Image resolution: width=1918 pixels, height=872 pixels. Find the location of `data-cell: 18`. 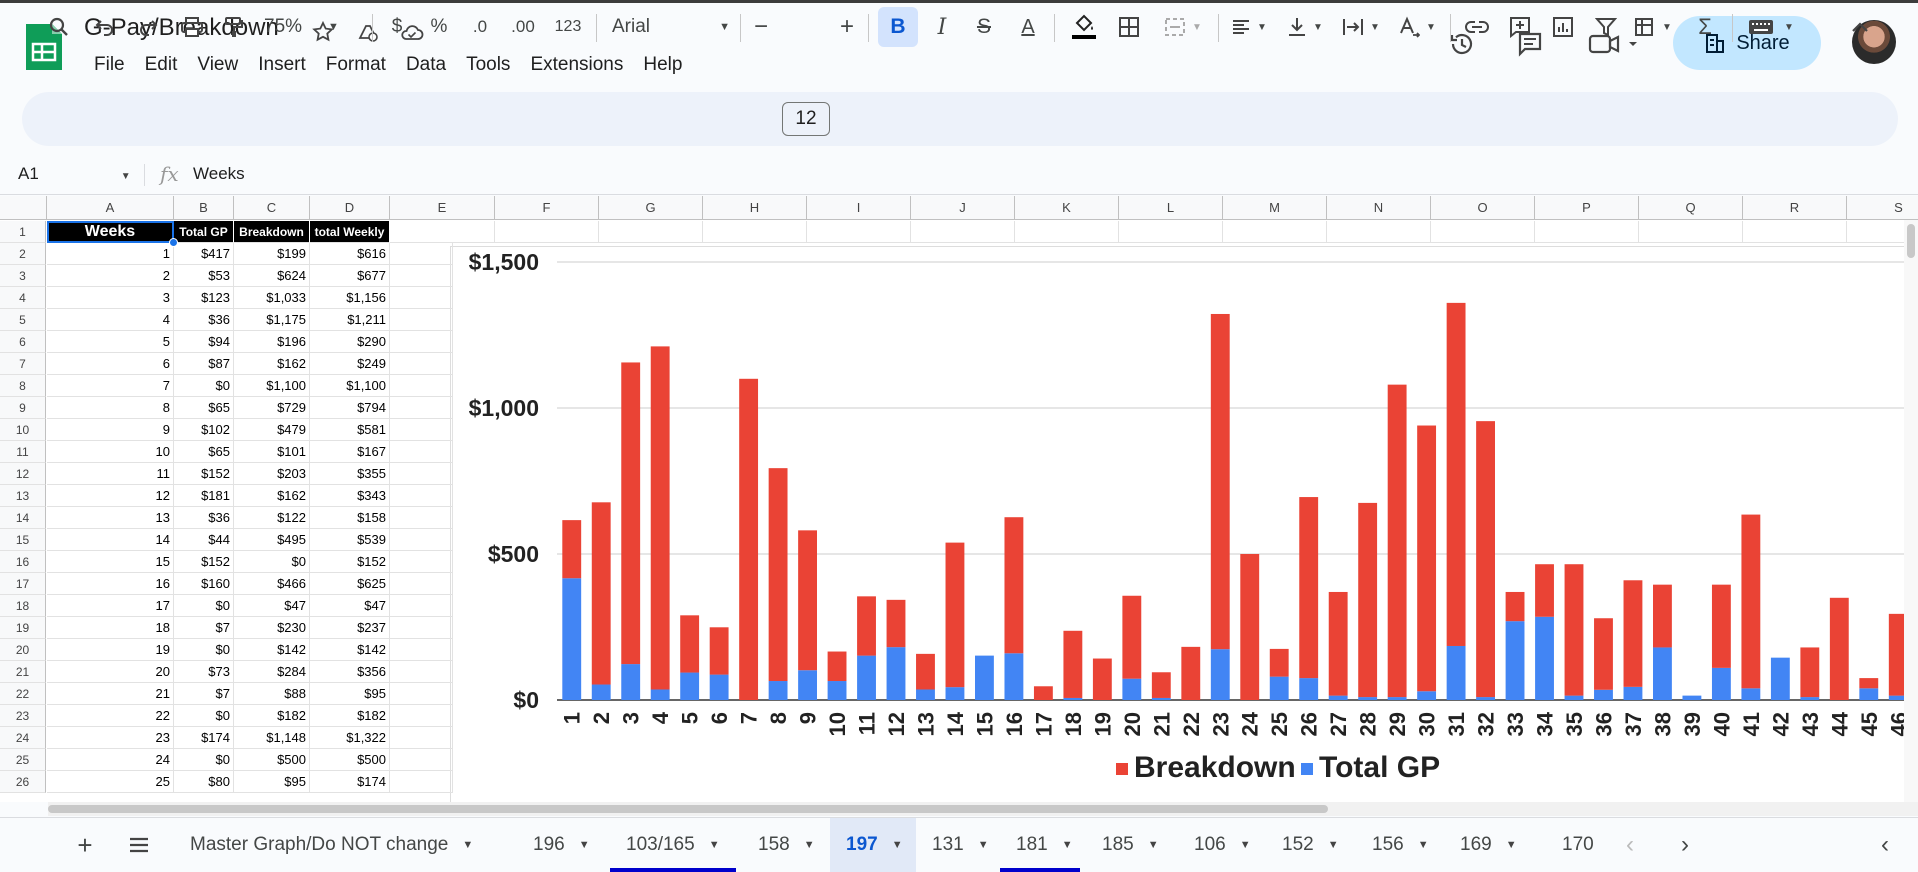

data-cell: 18 is located at coordinates (110, 628).